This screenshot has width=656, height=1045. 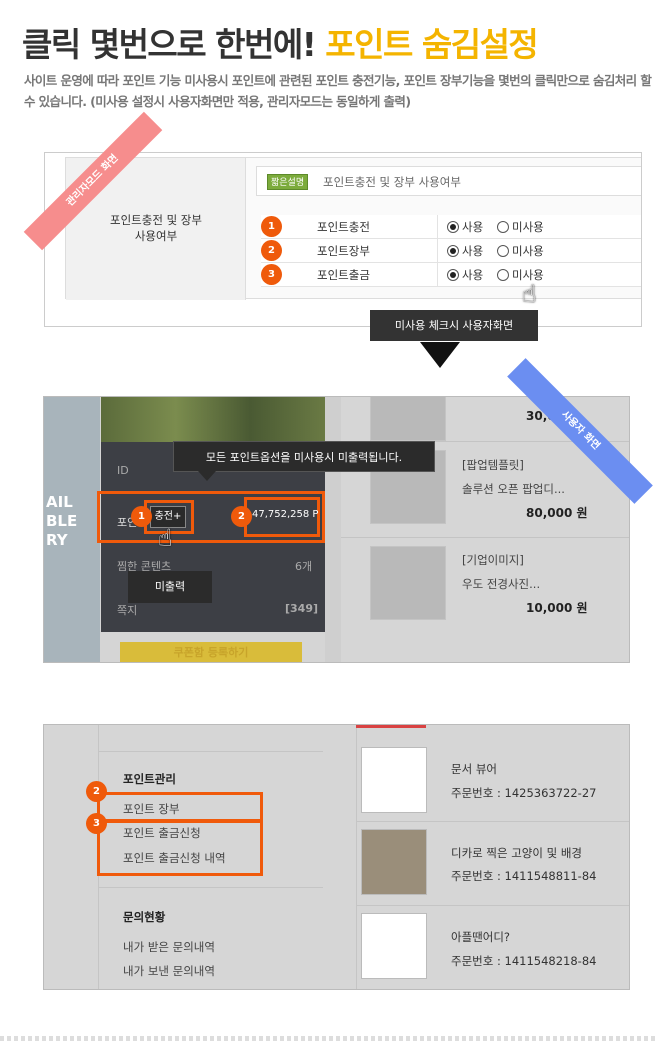 What do you see at coordinates (304, 456) in the screenshot?
I see `hidden-option-tooltip: 모든 포인트옵션을 미사용시 미출력됩니다.` at bounding box center [304, 456].